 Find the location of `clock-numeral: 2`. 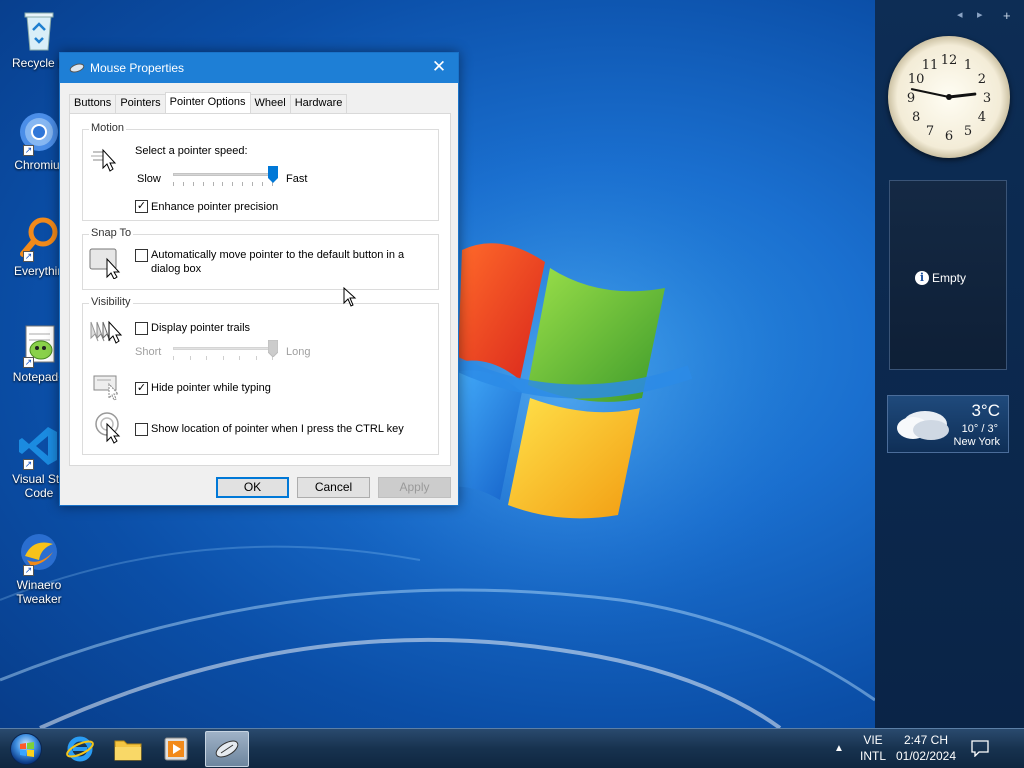

clock-numeral: 2 is located at coordinates (982, 79).